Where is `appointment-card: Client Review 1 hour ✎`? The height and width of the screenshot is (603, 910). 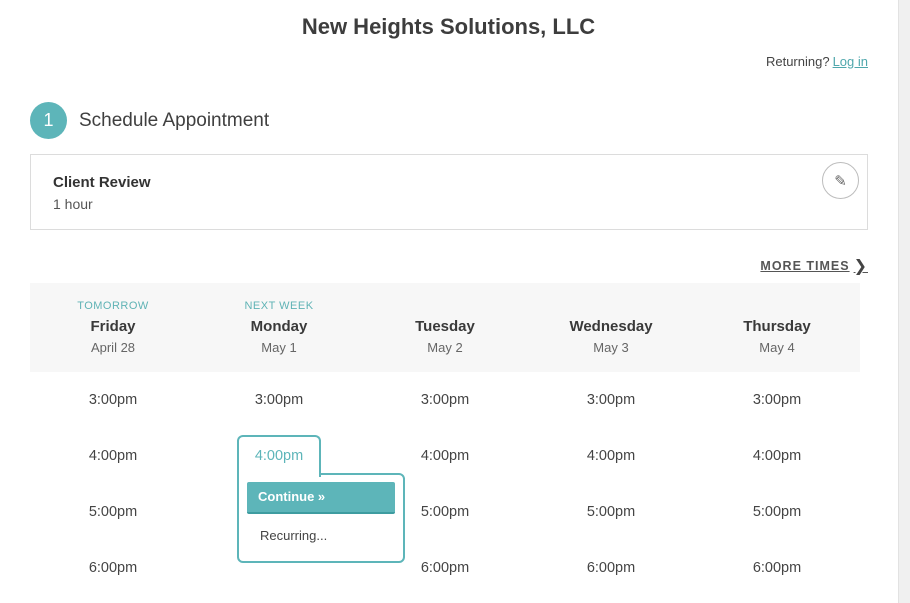 appointment-card: Client Review 1 hour ✎ is located at coordinates (449, 192).